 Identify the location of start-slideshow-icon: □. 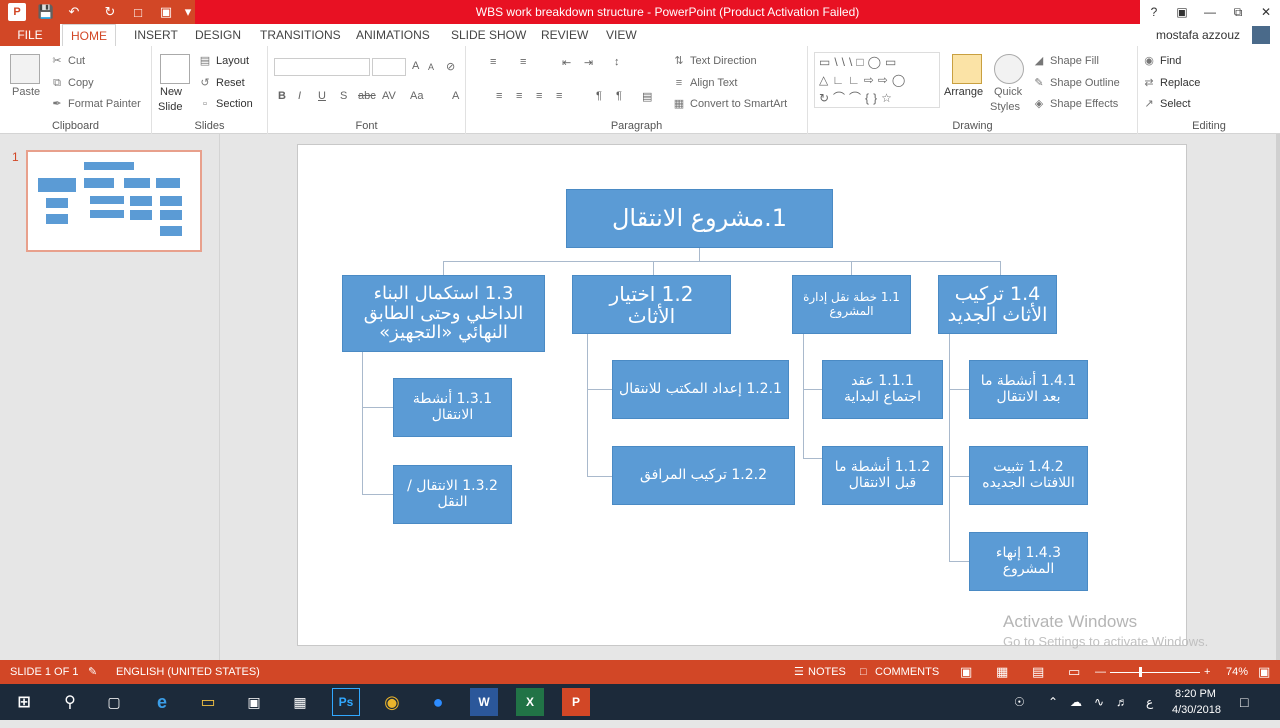
(138, 12).